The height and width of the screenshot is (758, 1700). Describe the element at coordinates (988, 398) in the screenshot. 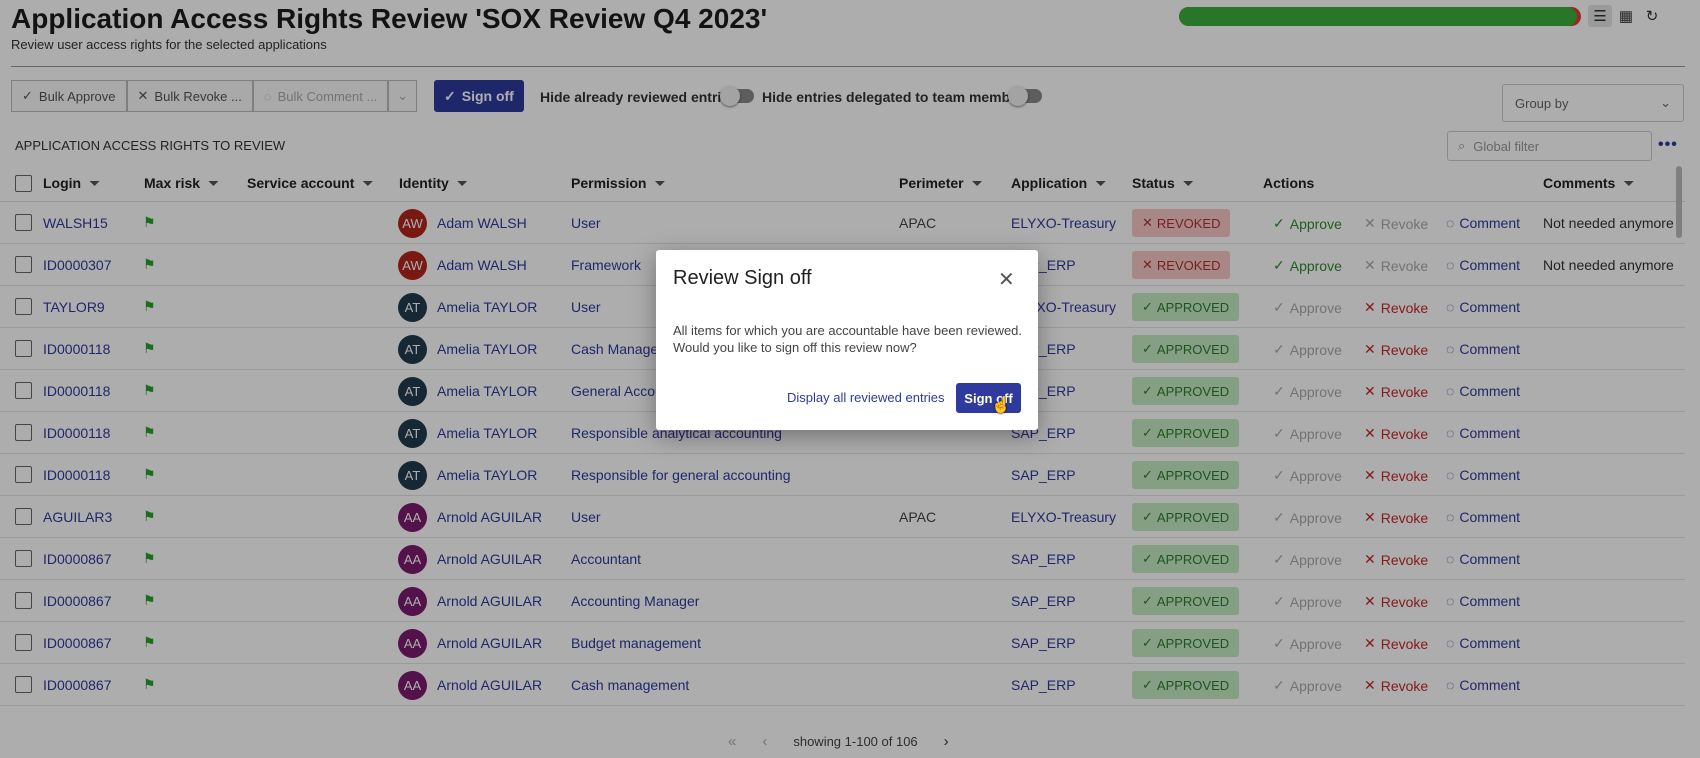

I see `dialog-sign-off-button: Sign off` at that location.